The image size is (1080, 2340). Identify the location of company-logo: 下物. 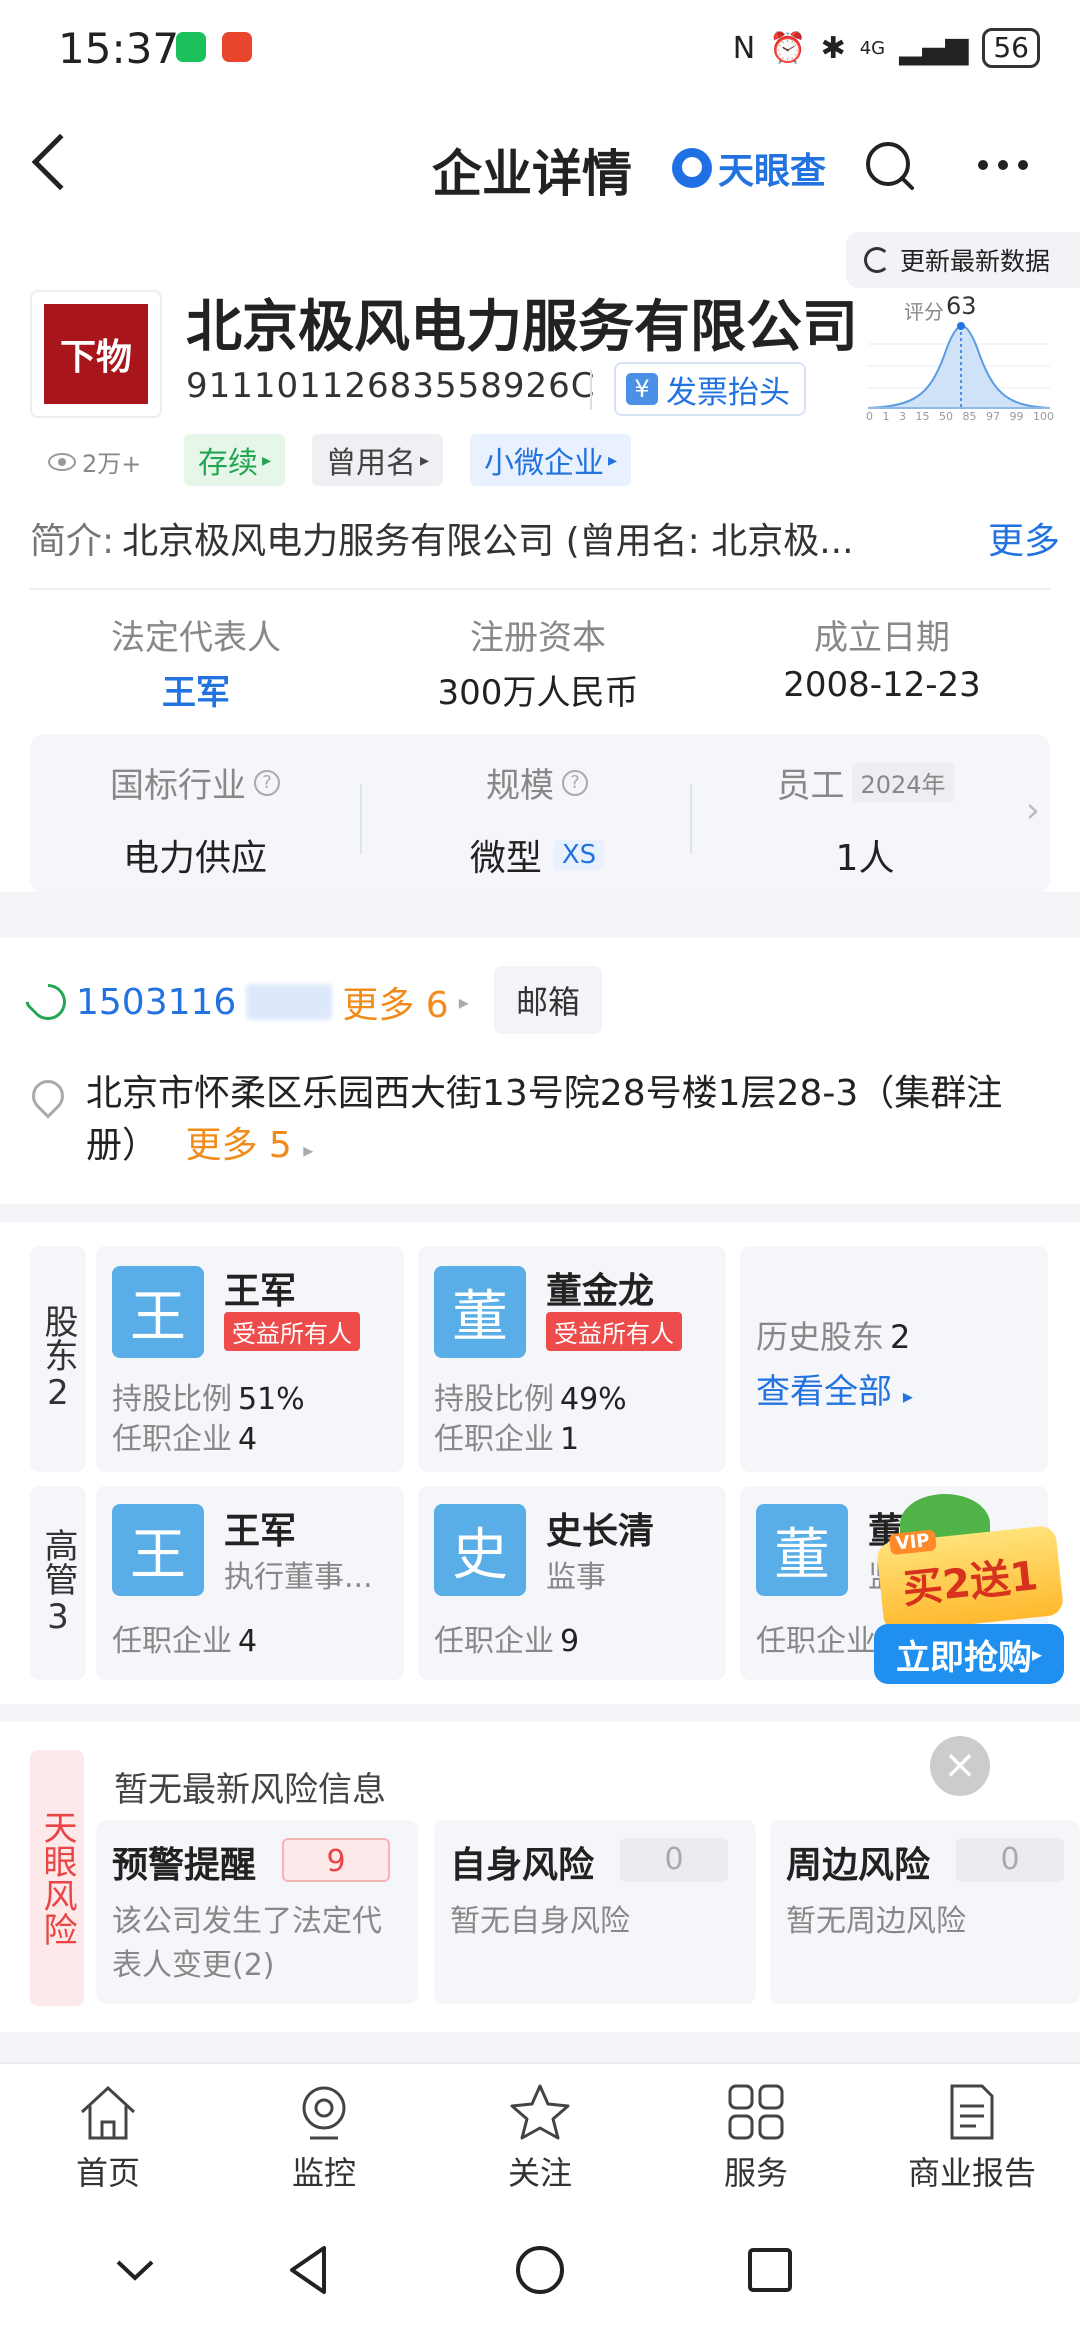
(96, 354).